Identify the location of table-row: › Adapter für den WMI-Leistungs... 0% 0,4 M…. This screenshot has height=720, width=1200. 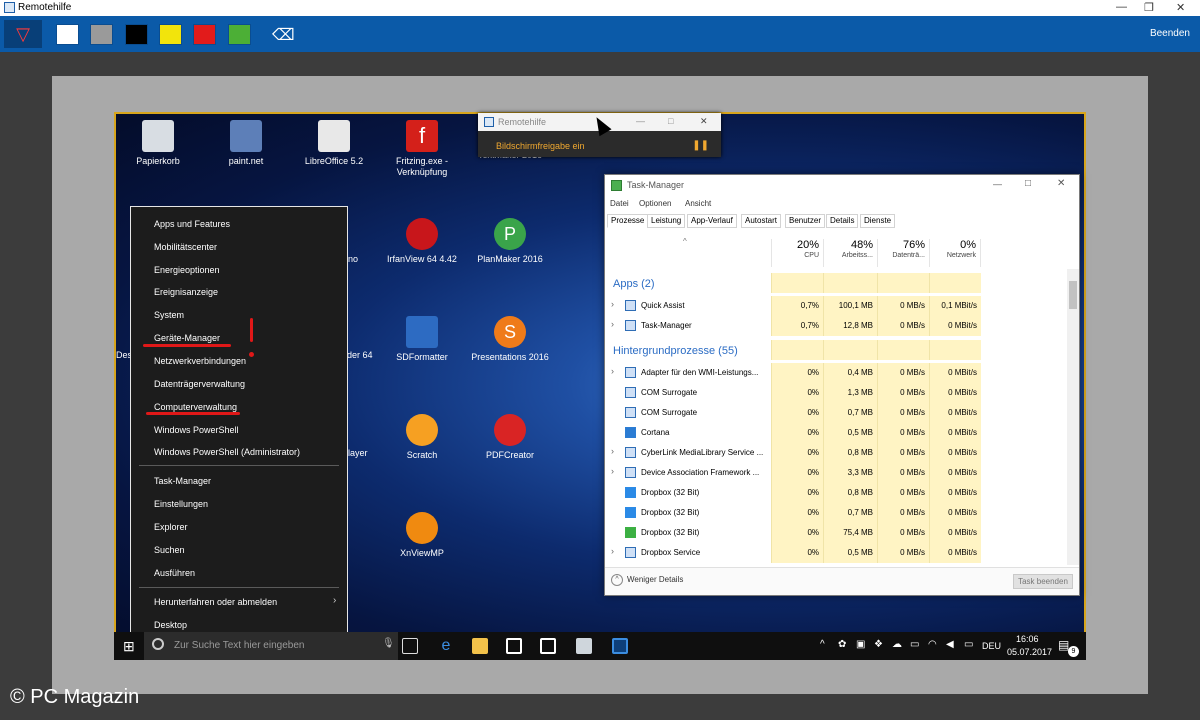
(836, 373).